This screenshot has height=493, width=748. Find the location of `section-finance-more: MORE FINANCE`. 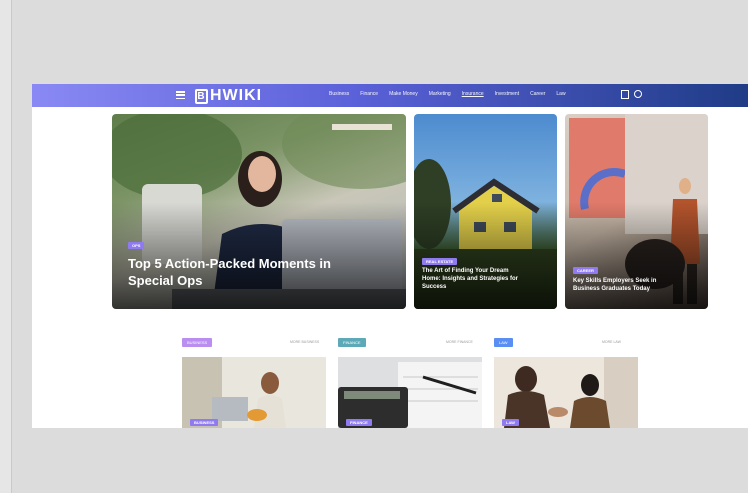

section-finance-more: MORE FINANCE is located at coordinates (459, 342).